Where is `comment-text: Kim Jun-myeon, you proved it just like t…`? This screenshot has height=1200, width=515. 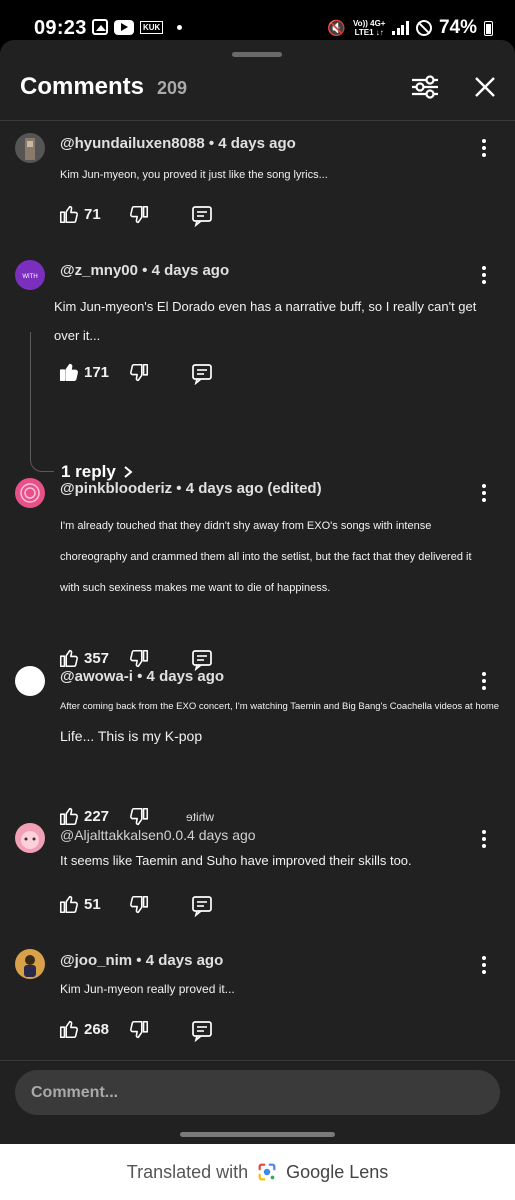 comment-text: Kim Jun-myeon, you proved it just like t… is located at coordinates (194, 175).